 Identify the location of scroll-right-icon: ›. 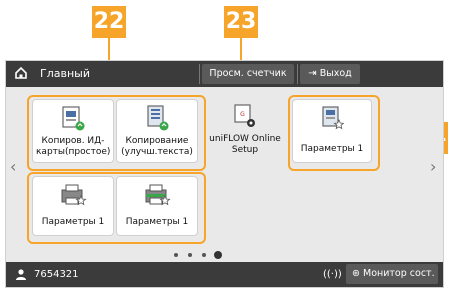
(433, 167).